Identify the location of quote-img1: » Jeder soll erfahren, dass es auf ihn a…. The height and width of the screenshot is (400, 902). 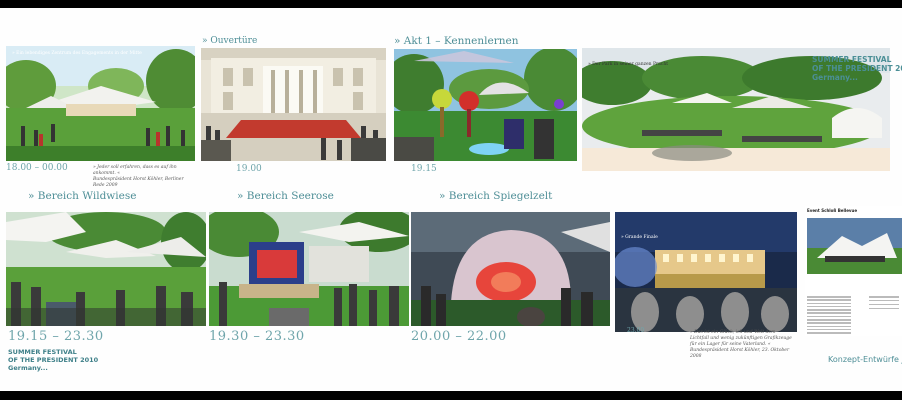
(138, 176).